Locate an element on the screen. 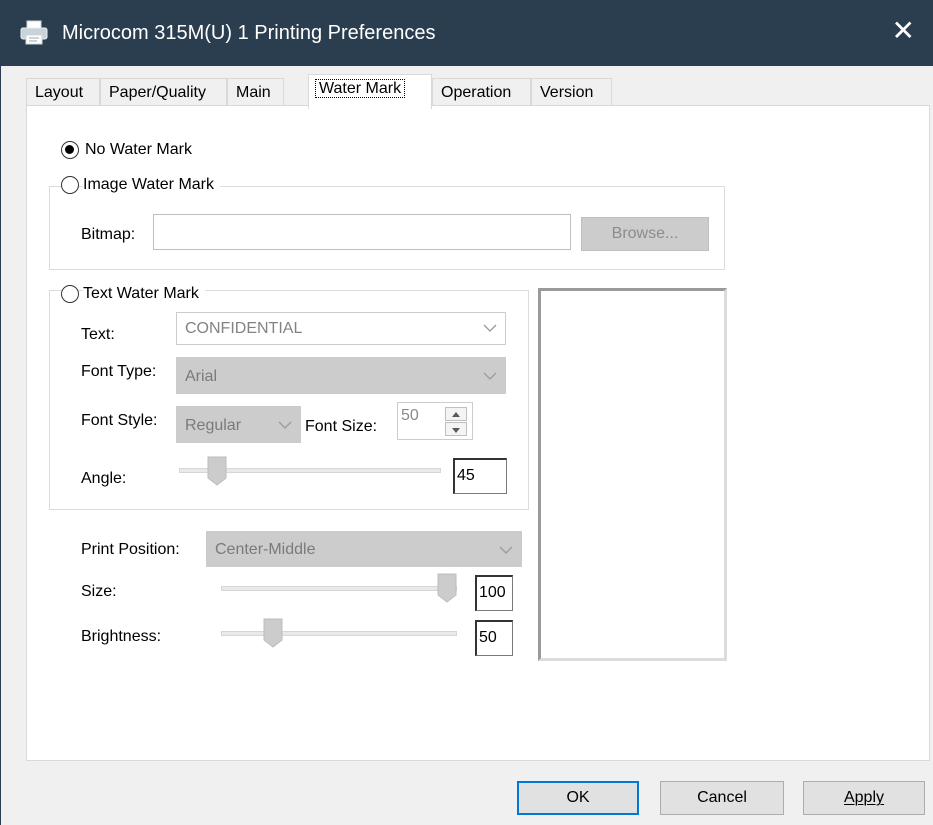 The height and width of the screenshot is (825, 933). apply-label: Apply is located at coordinates (864, 797).